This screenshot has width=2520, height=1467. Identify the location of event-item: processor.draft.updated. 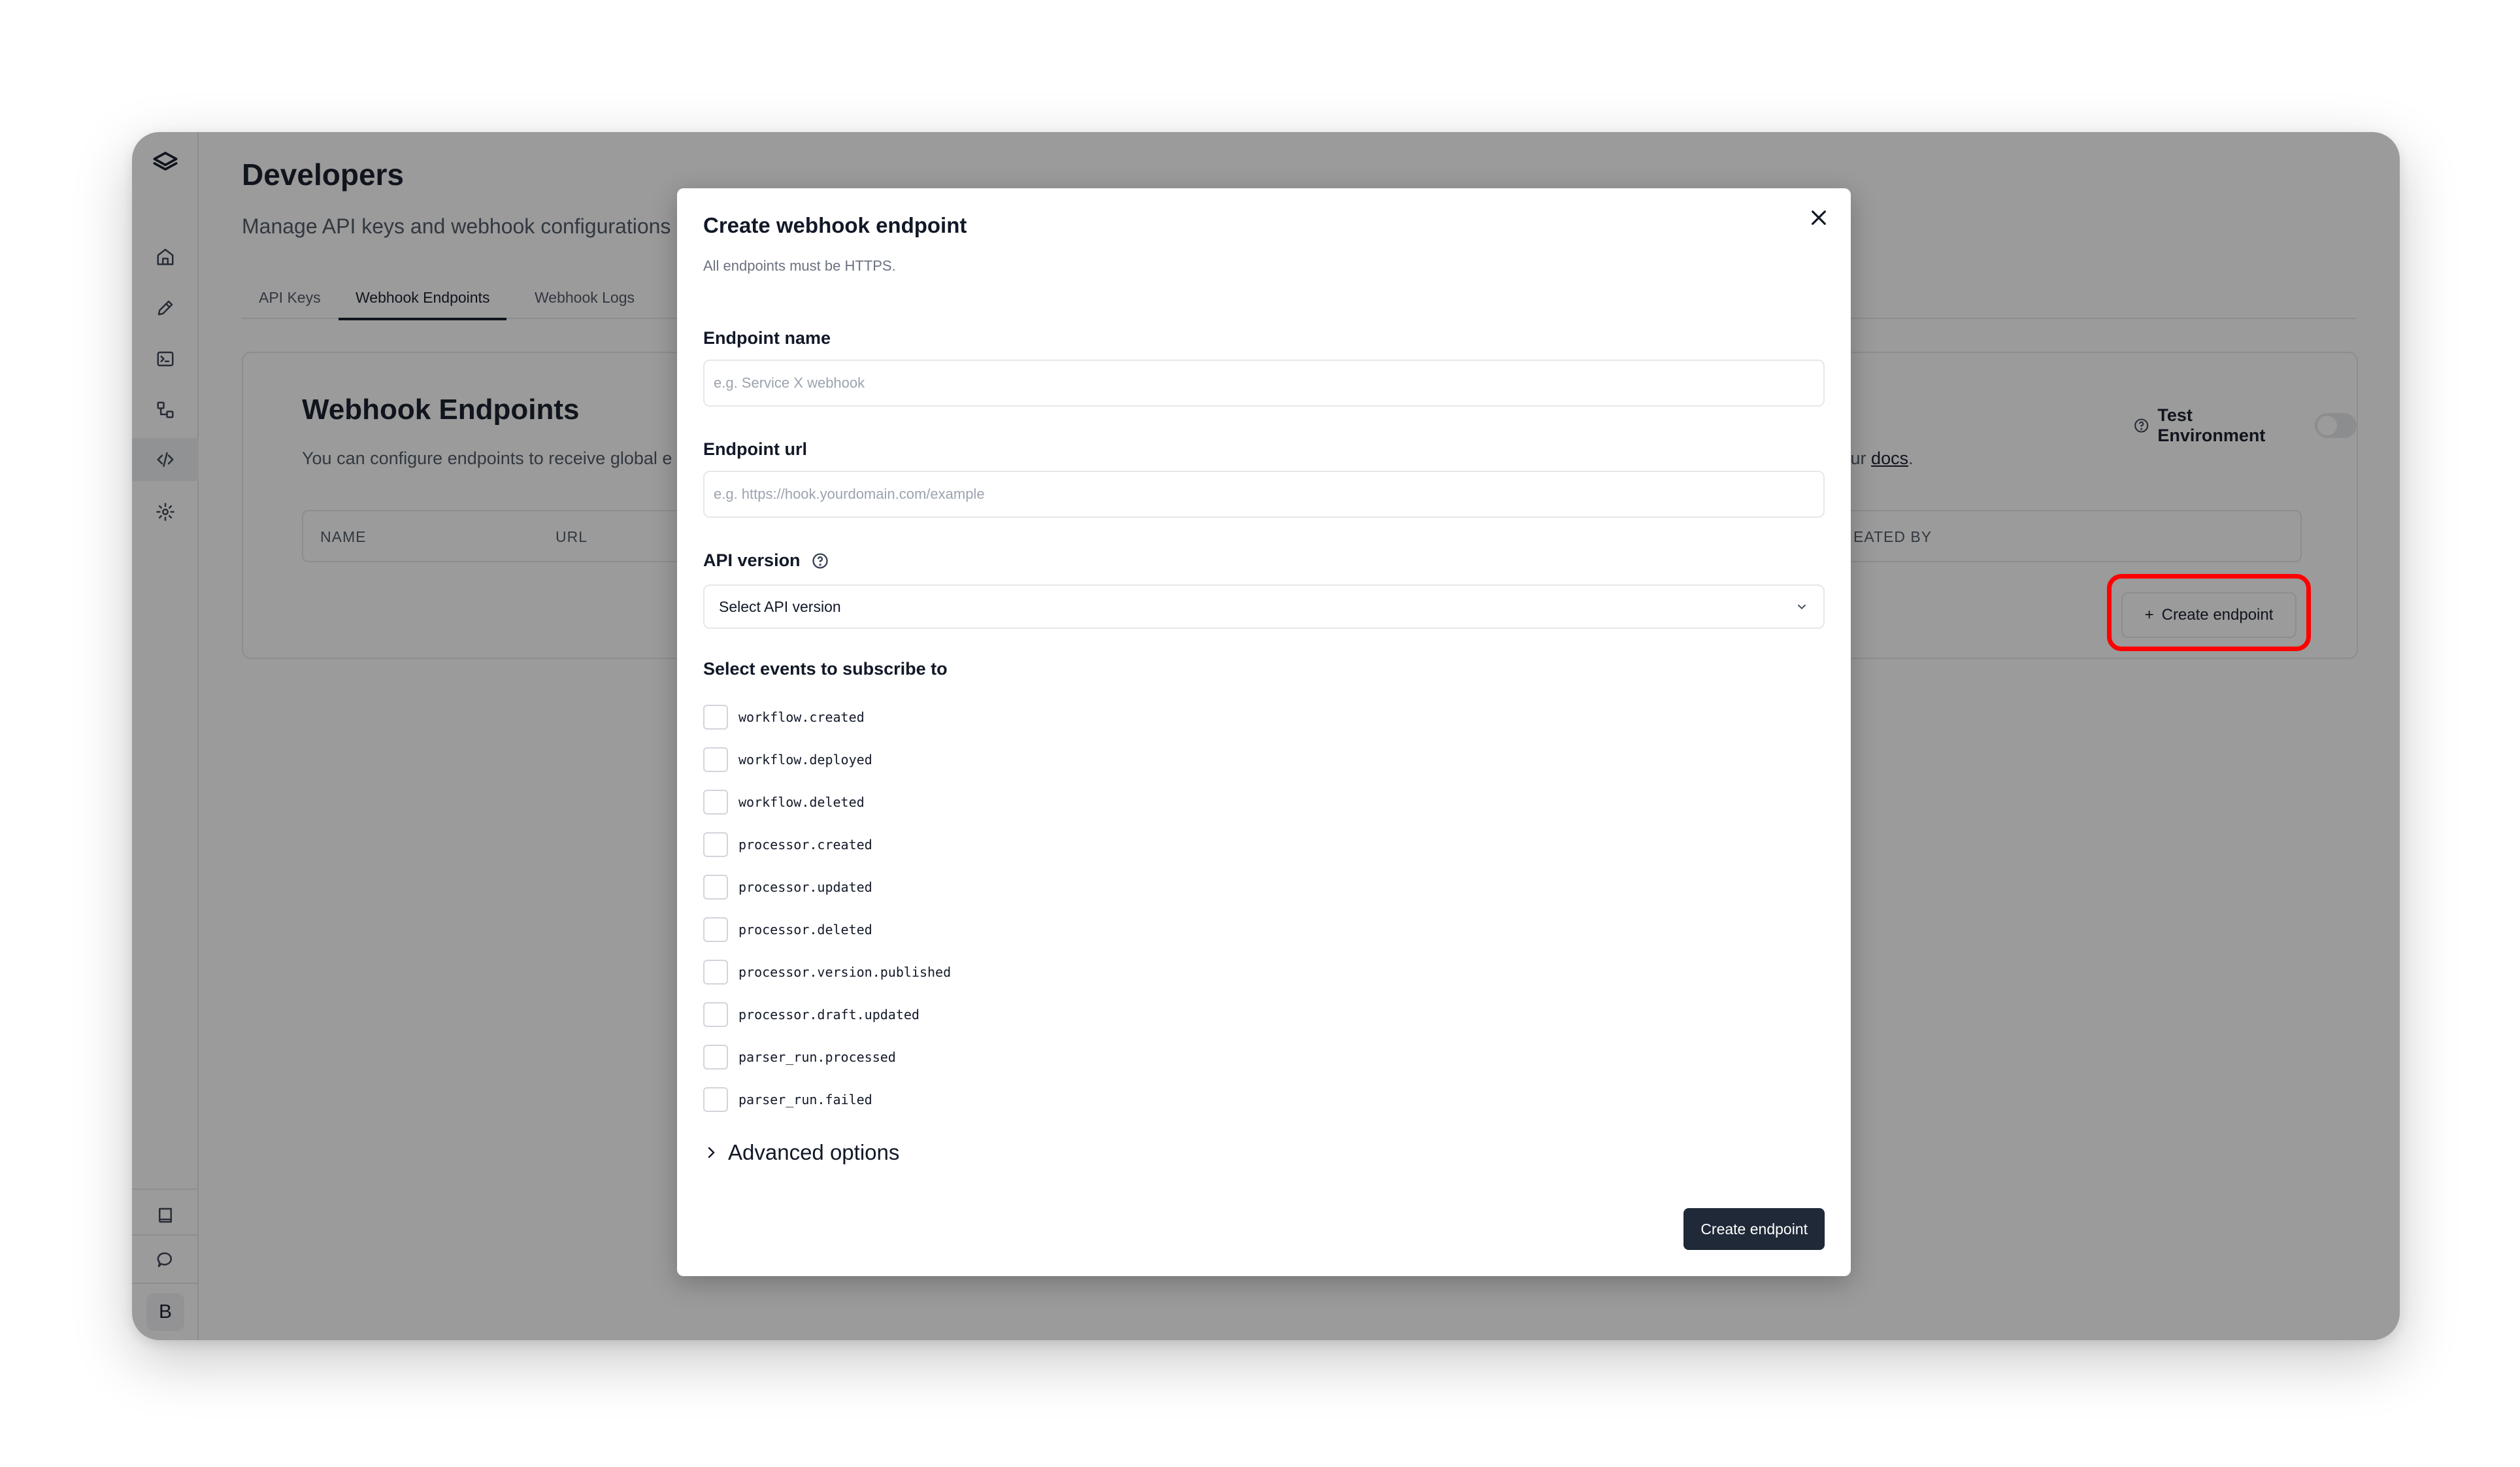
(827, 1014).